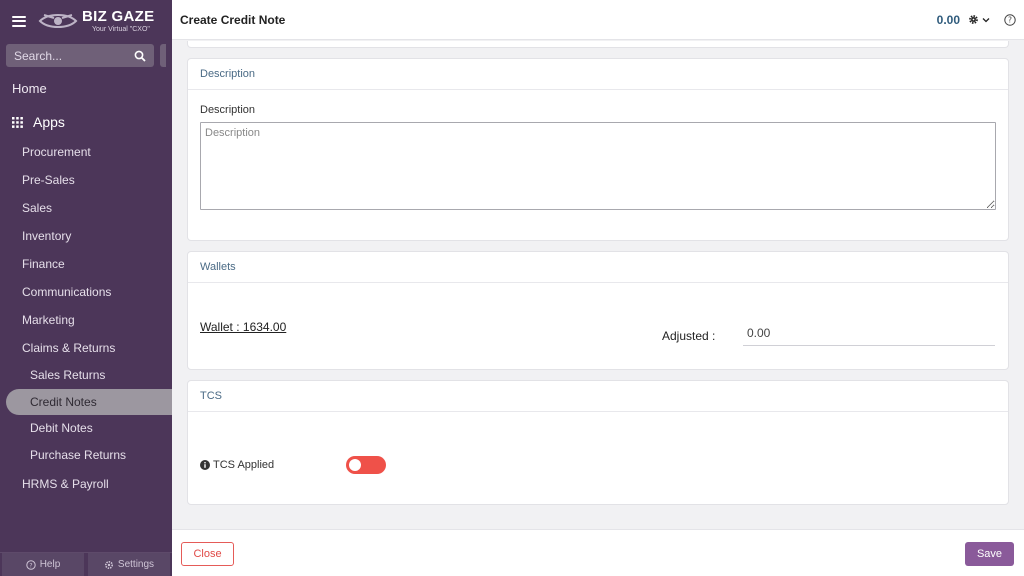 This screenshot has height=576, width=1024. What do you see at coordinates (58, 21) in the screenshot?
I see `logo-eye-icon` at bounding box center [58, 21].